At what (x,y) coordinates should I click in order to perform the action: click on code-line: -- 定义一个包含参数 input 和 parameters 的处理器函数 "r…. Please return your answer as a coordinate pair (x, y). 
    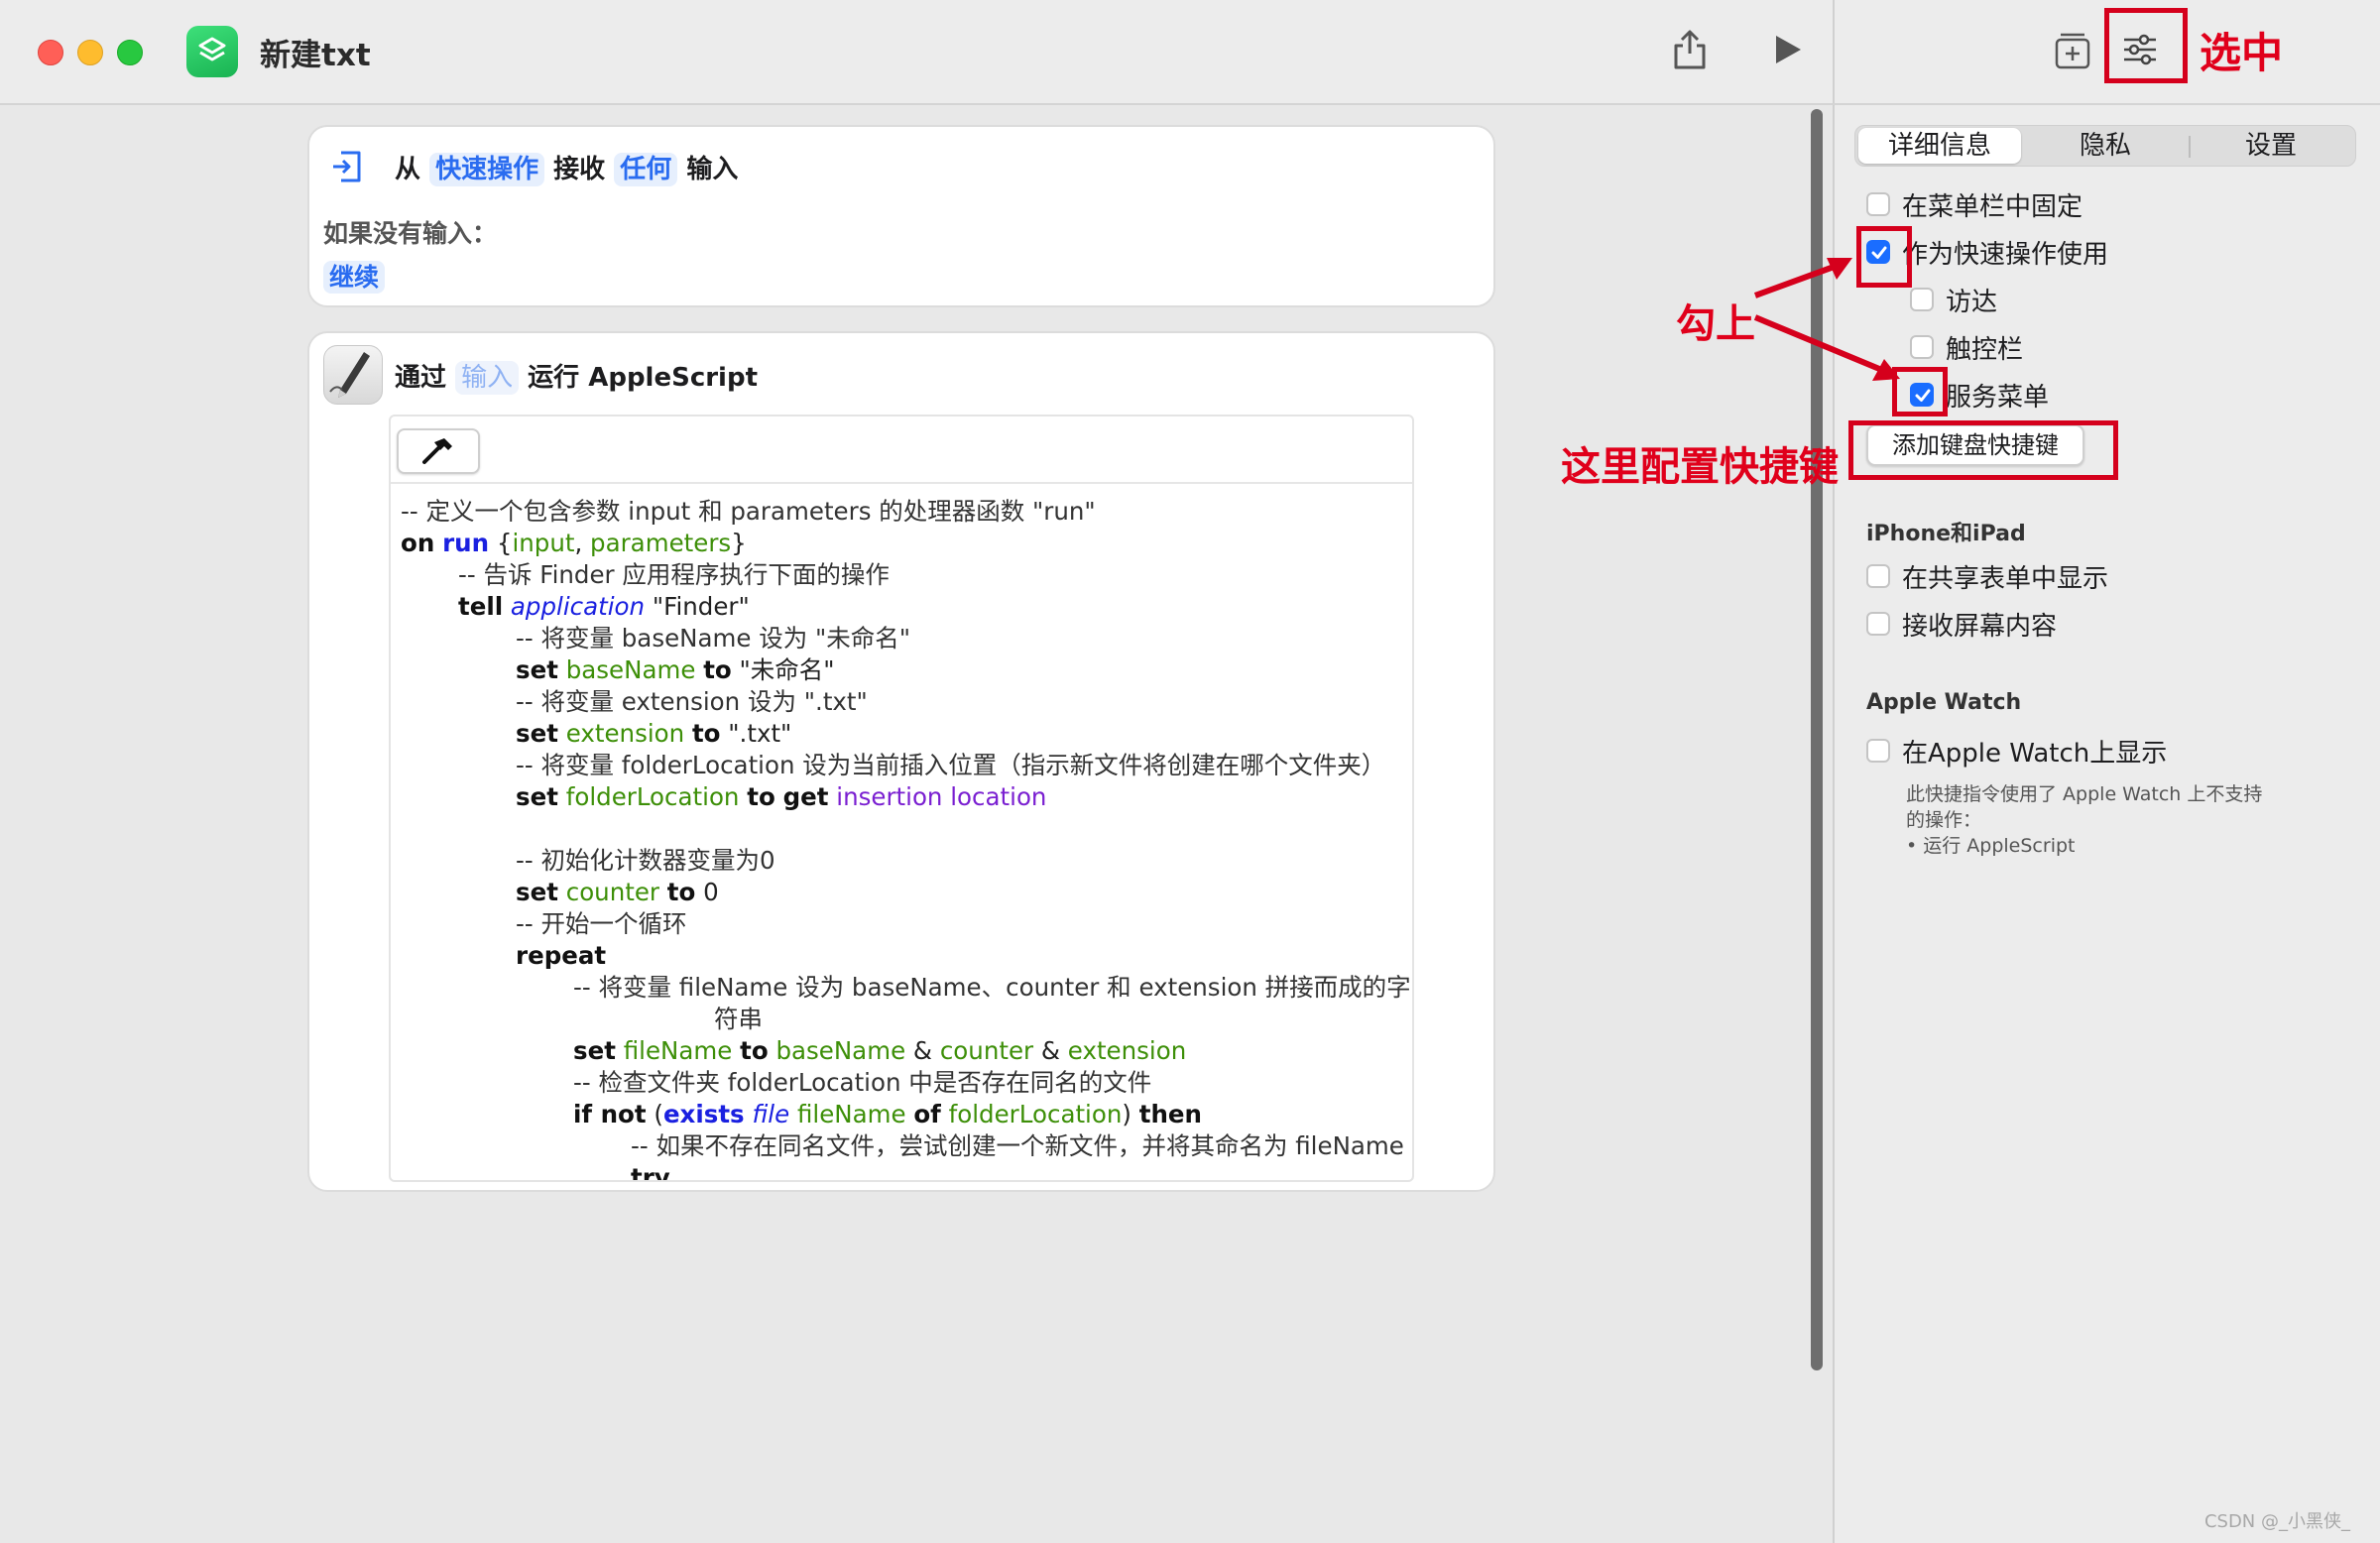
    Looking at the image, I should click on (748, 511).